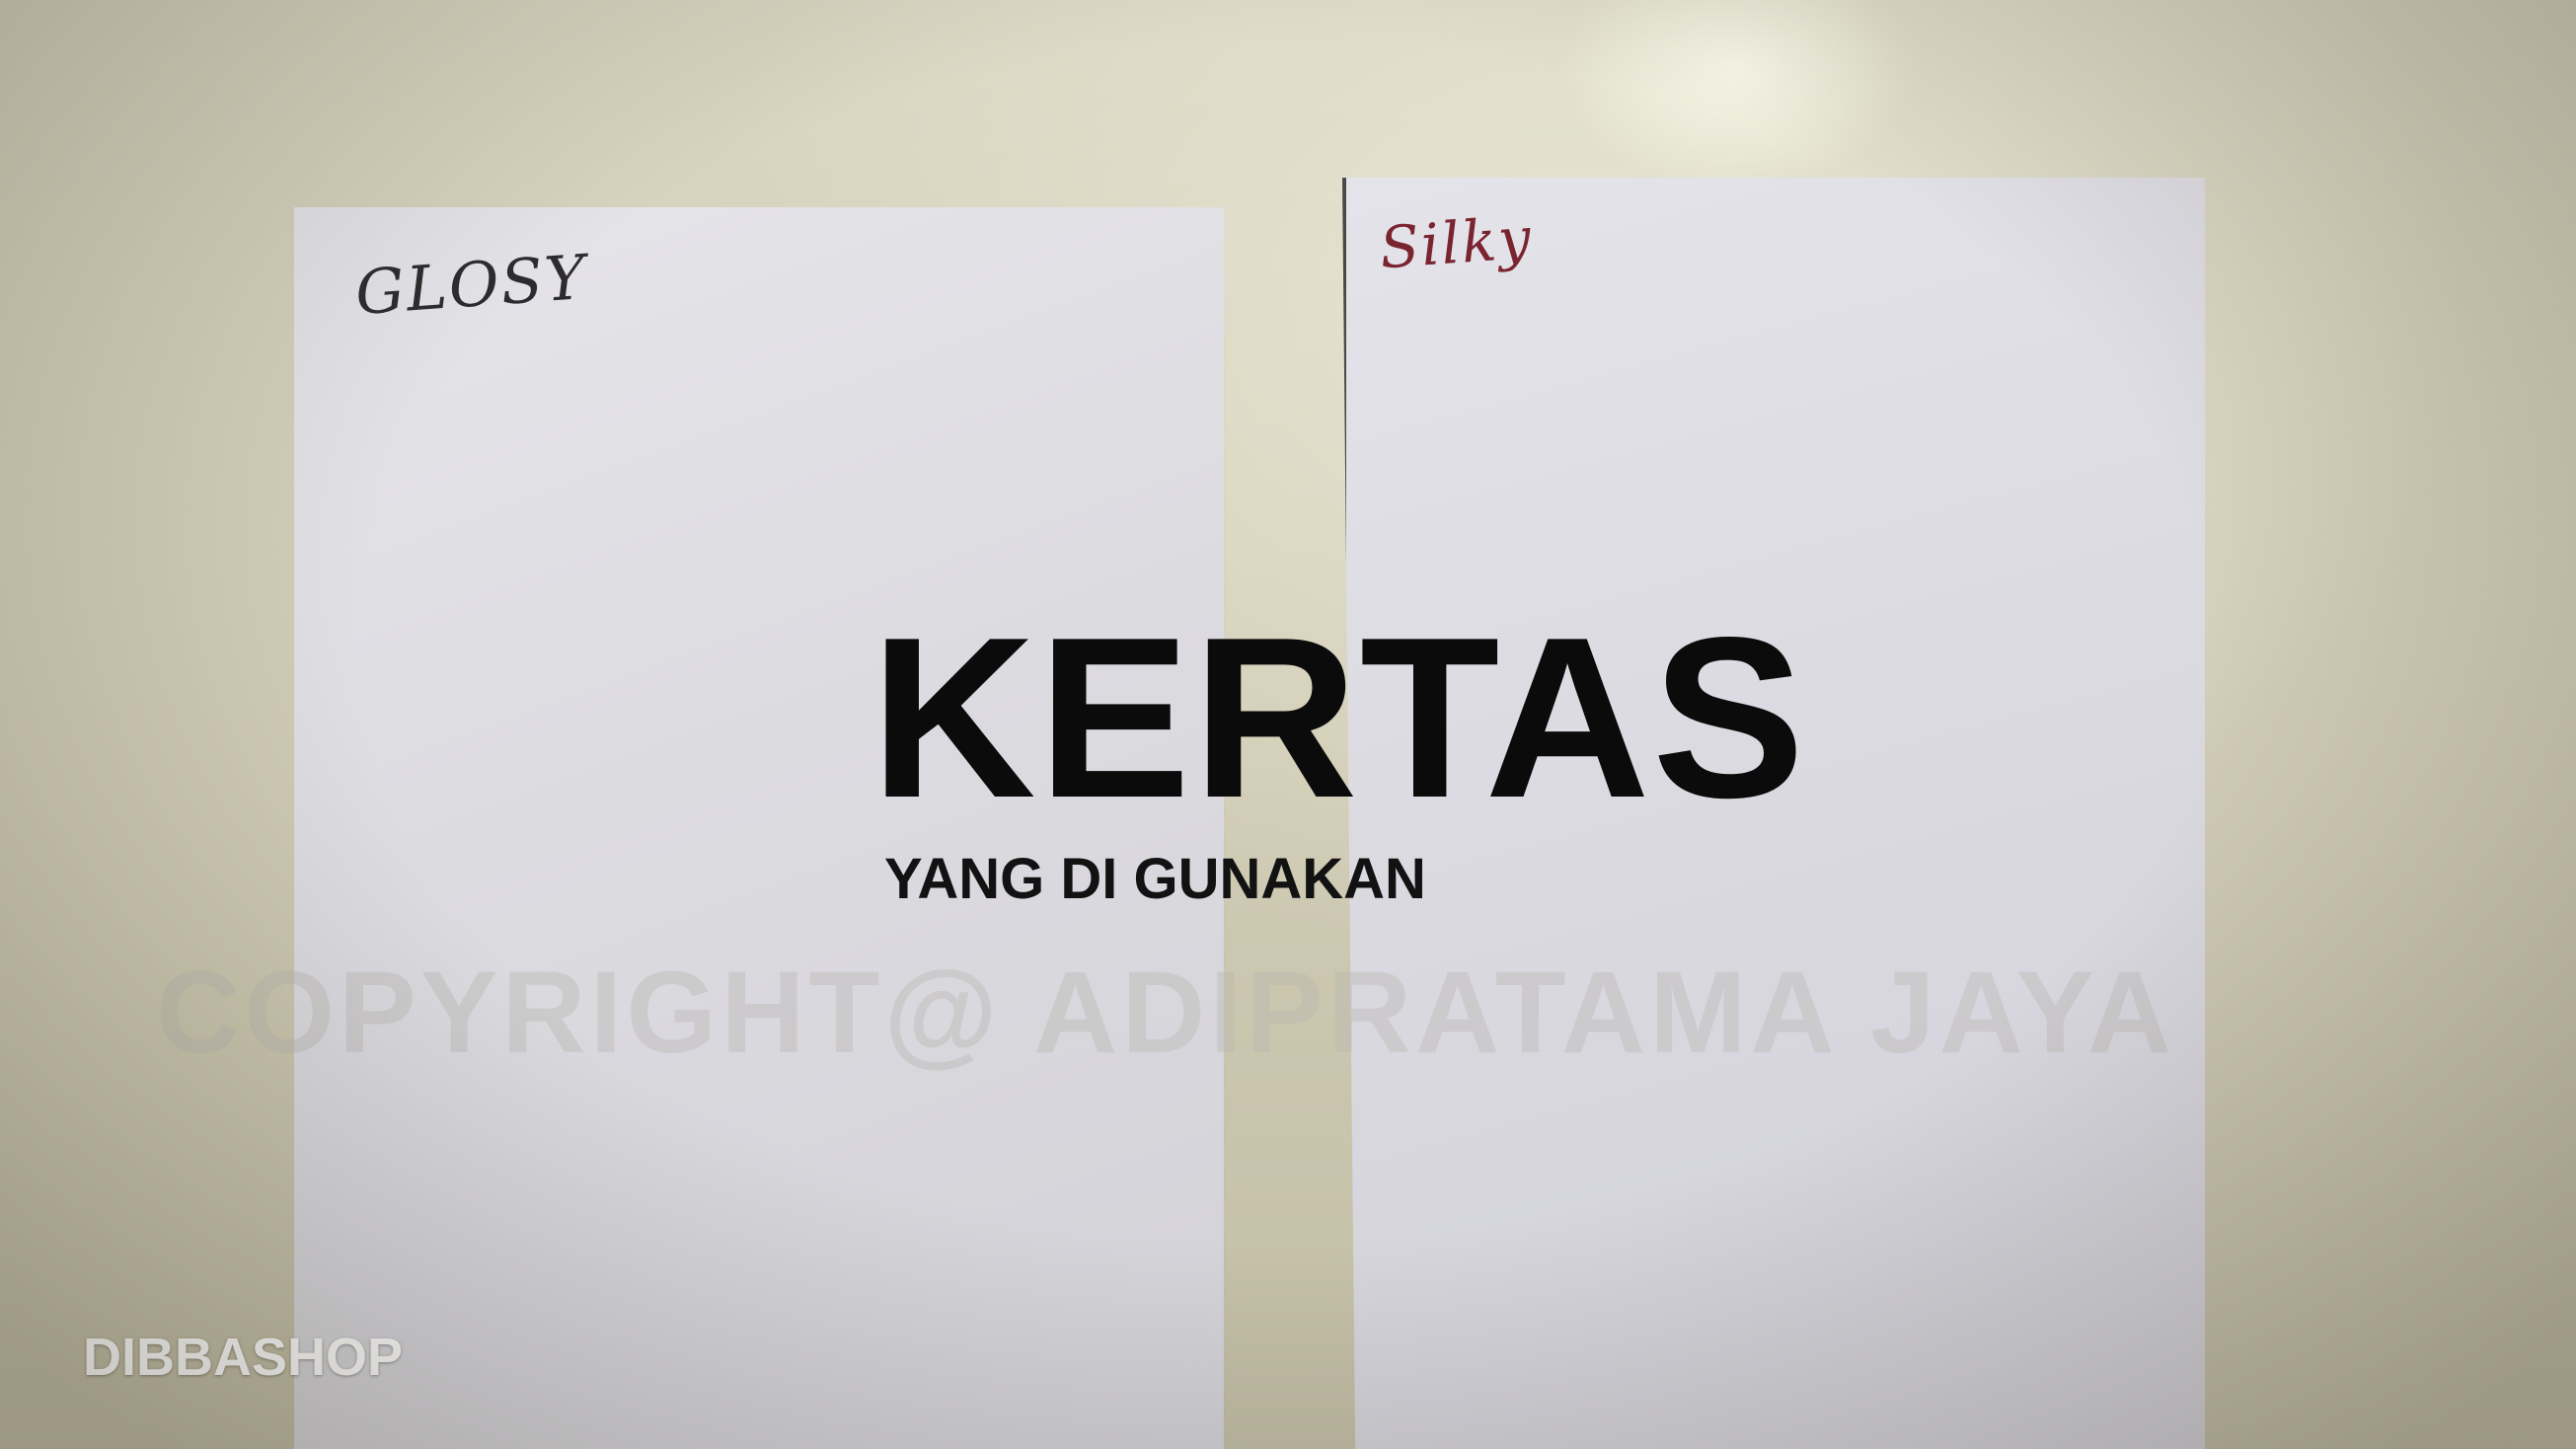 This screenshot has height=1449, width=2576. Describe the element at coordinates (1339, 718) in the screenshot. I see `title-text: KERTAS` at that location.